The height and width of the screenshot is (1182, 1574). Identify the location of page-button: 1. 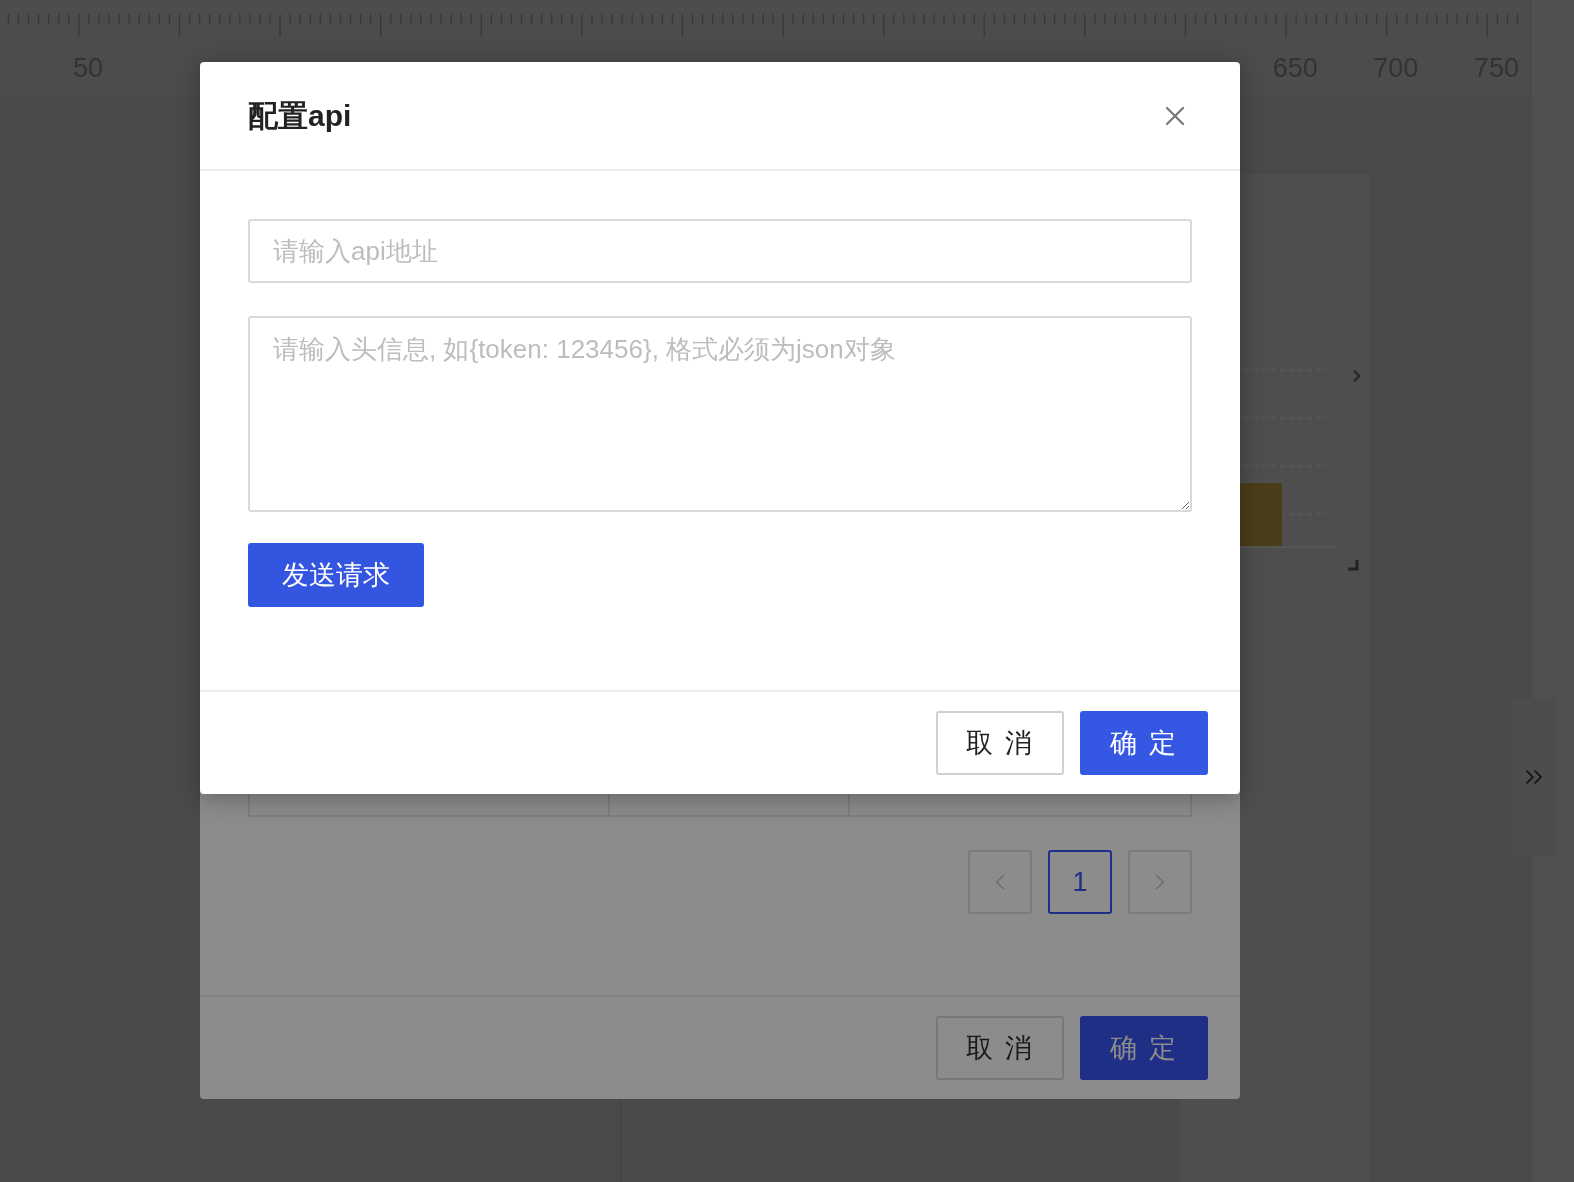
(1080, 882).